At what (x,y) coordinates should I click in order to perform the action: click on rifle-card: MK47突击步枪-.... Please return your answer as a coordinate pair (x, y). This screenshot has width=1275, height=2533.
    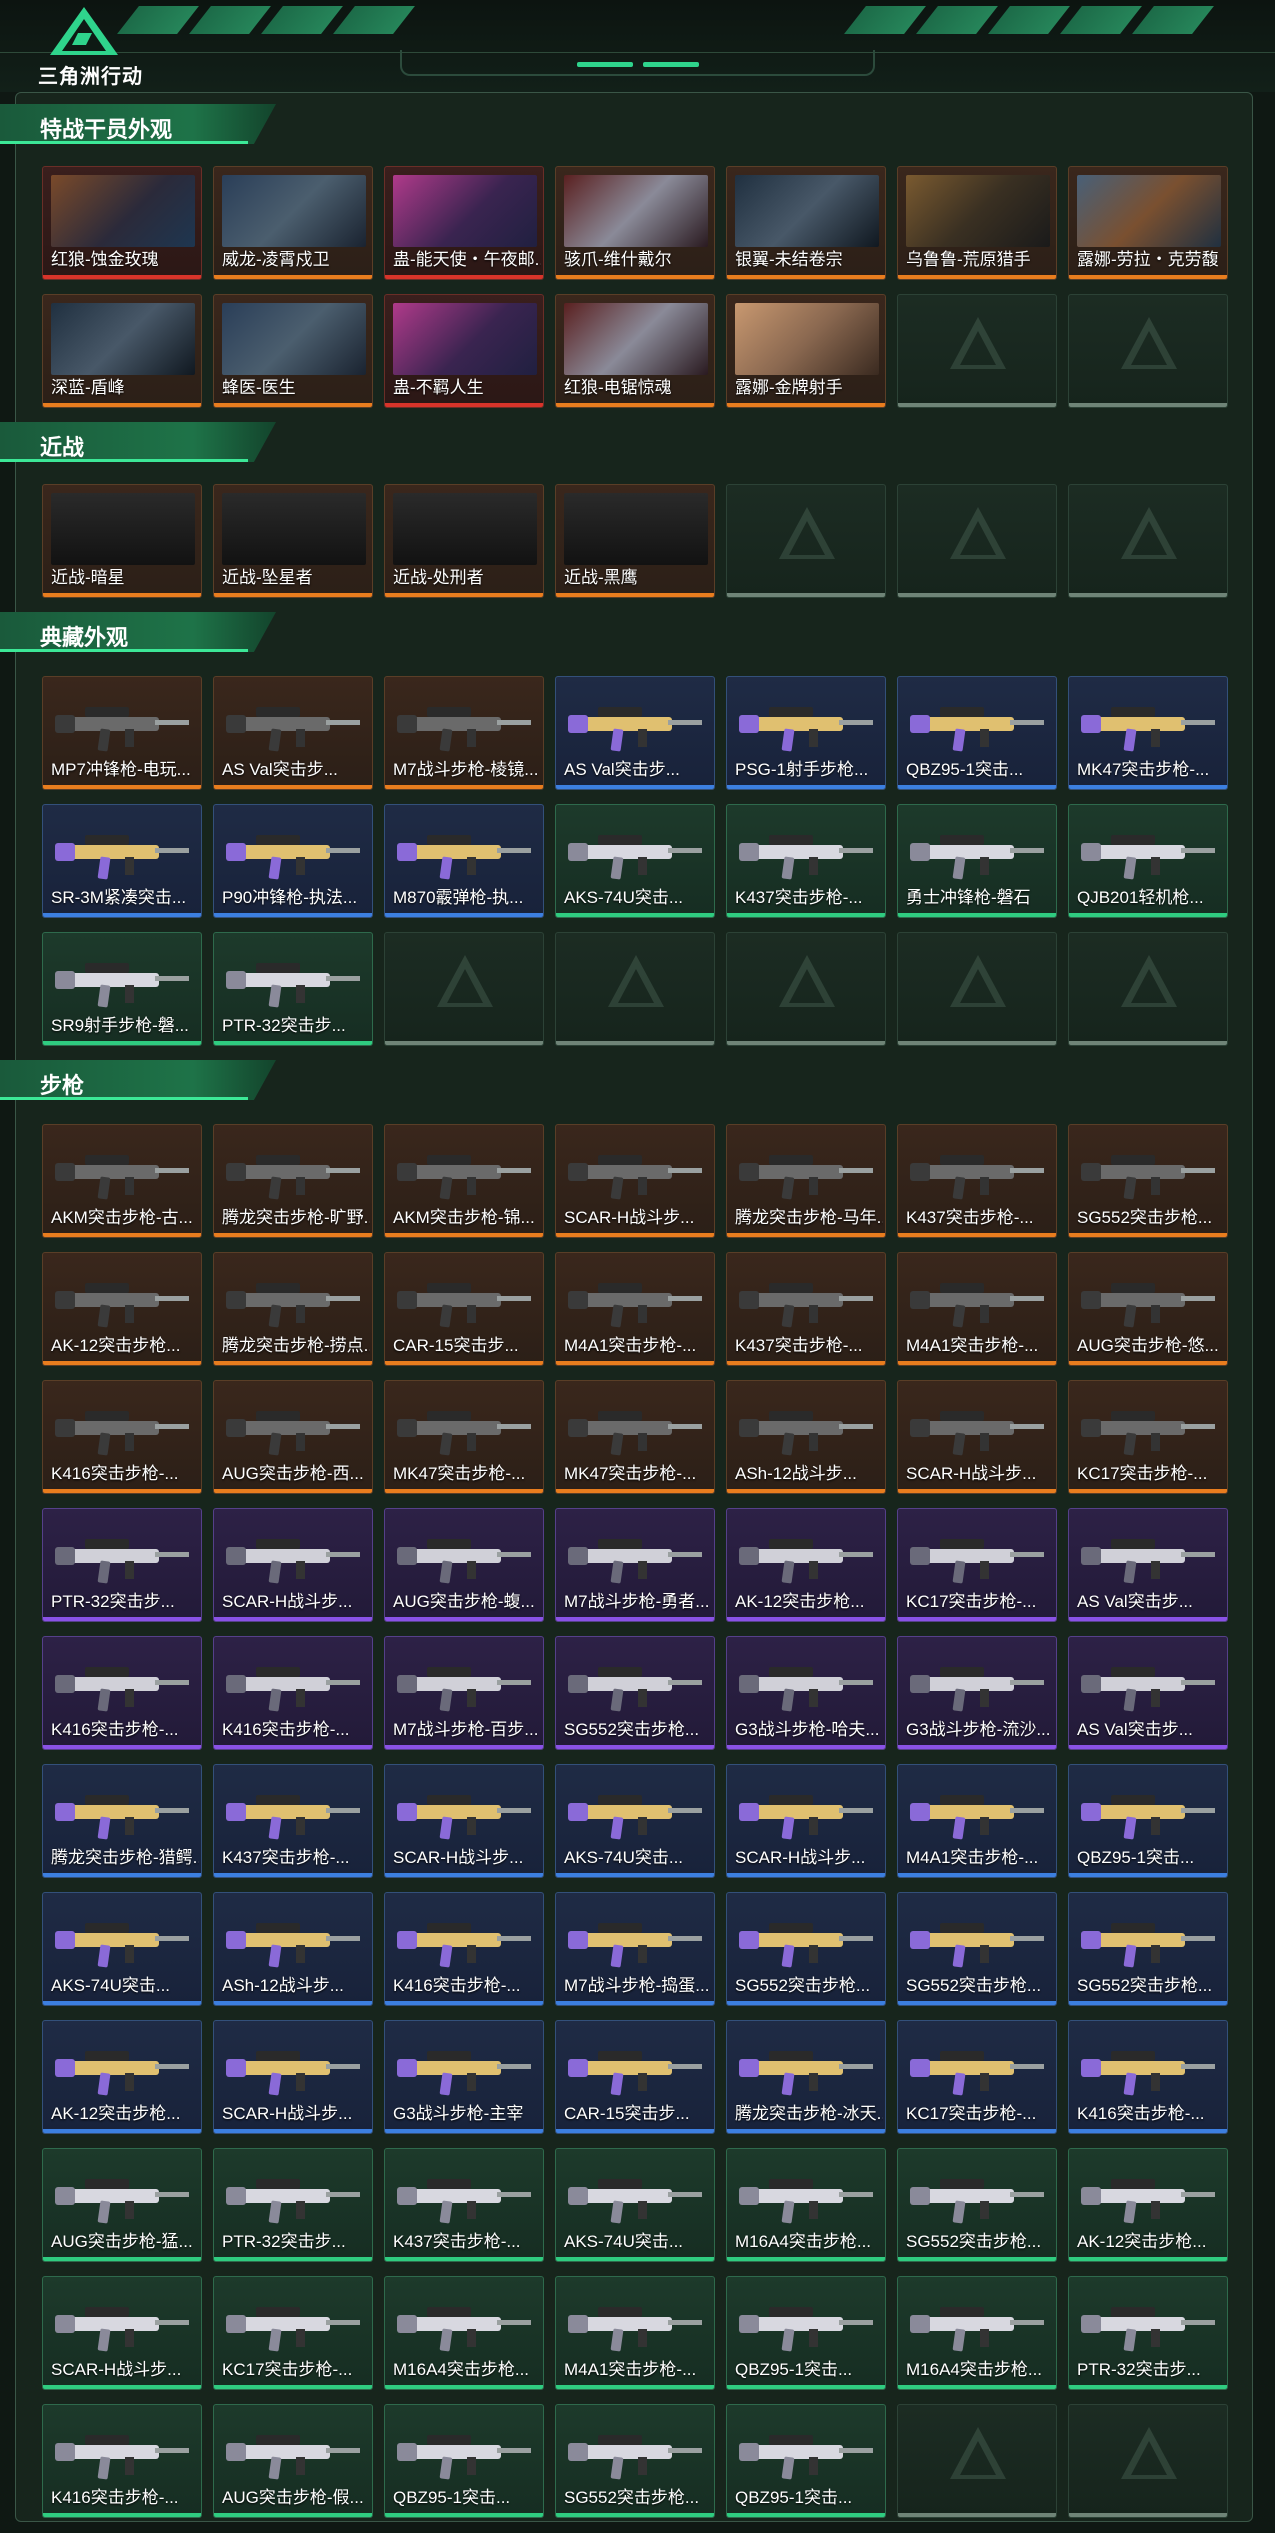
    Looking at the image, I should click on (464, 1437).